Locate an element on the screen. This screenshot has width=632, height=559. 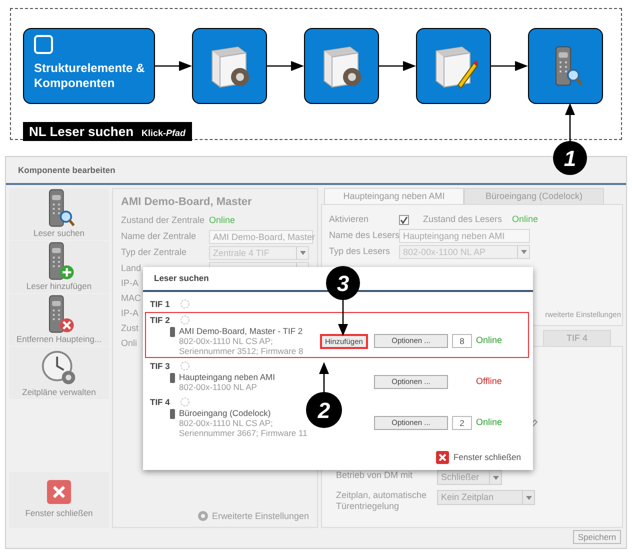
field-label: Zeitplan, automatische Türentriegelung is located at coordinates (382, 501).